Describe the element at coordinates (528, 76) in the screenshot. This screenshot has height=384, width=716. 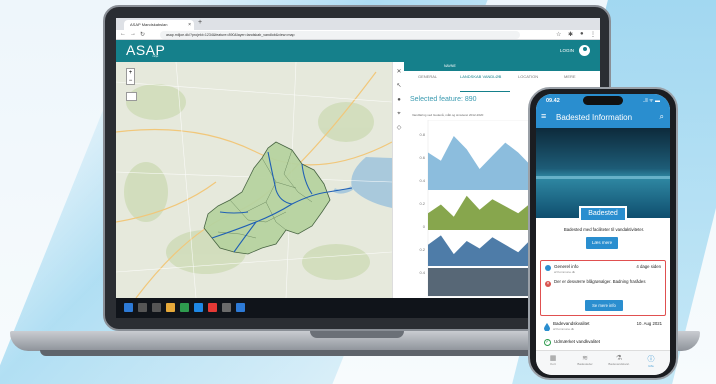
I see `tab-location: LOCATION` at that location.